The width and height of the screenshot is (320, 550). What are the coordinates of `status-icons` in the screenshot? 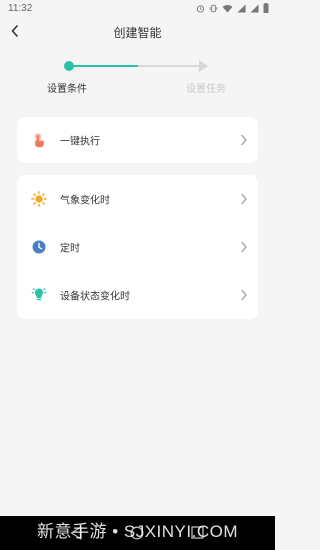 It's located at (232, 8).